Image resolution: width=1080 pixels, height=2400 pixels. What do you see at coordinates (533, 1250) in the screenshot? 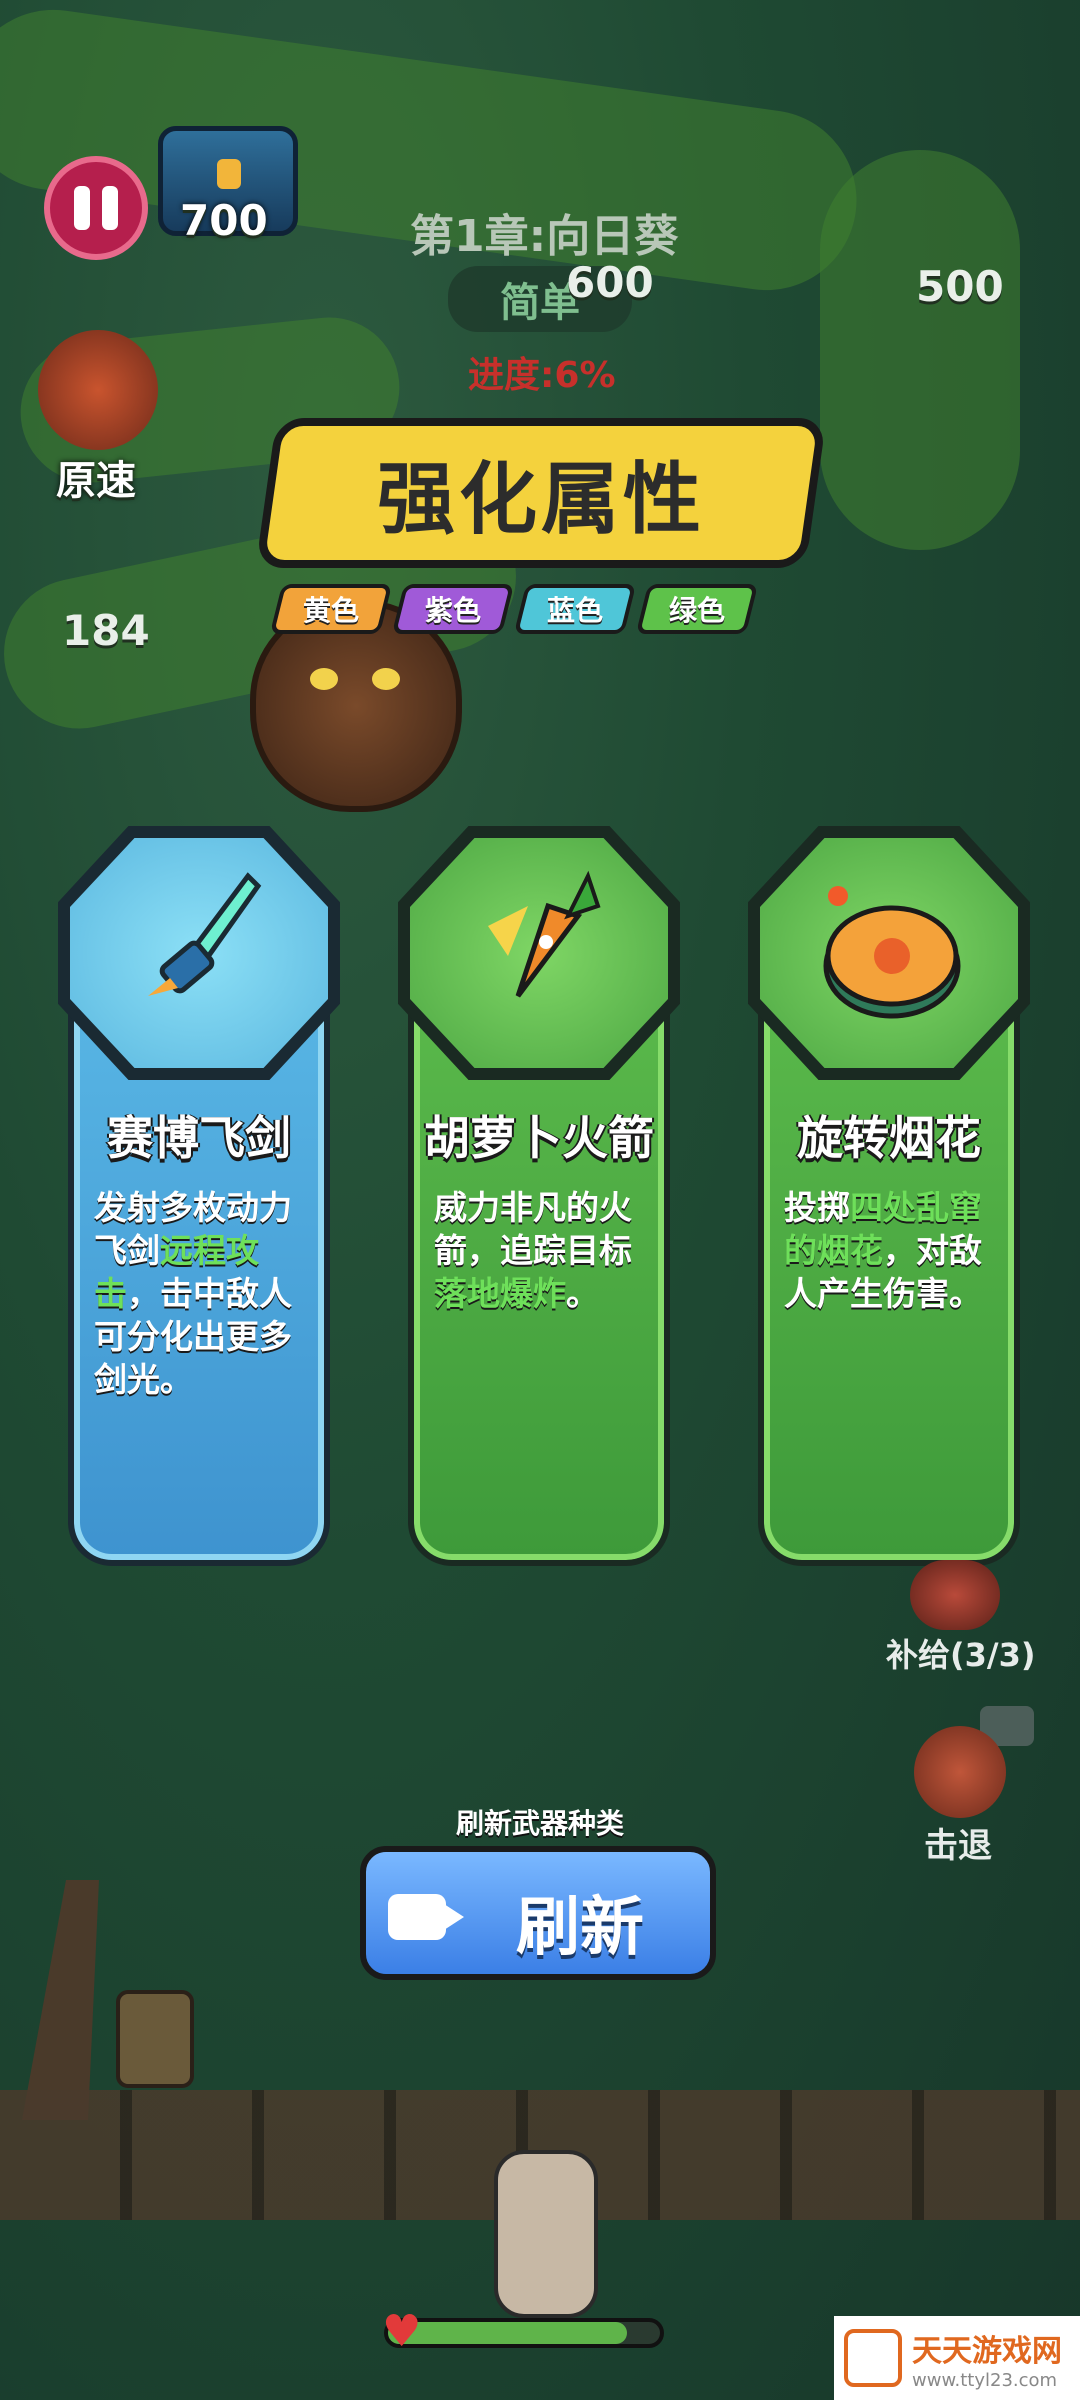
I see `weapon-description: 威力非凡的火箭，追踪目标落地爆炸。` at bounding box center [533, 1250].